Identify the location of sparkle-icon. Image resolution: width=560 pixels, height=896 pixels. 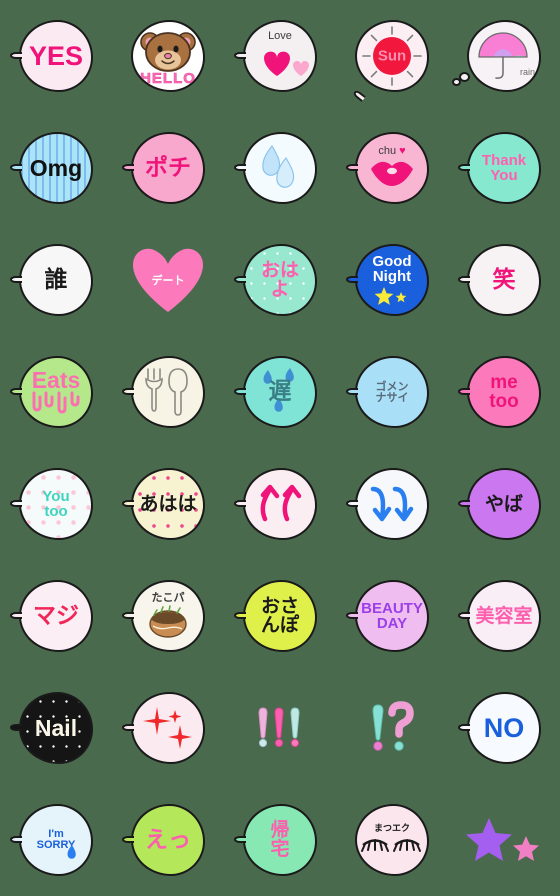
(168, 728).